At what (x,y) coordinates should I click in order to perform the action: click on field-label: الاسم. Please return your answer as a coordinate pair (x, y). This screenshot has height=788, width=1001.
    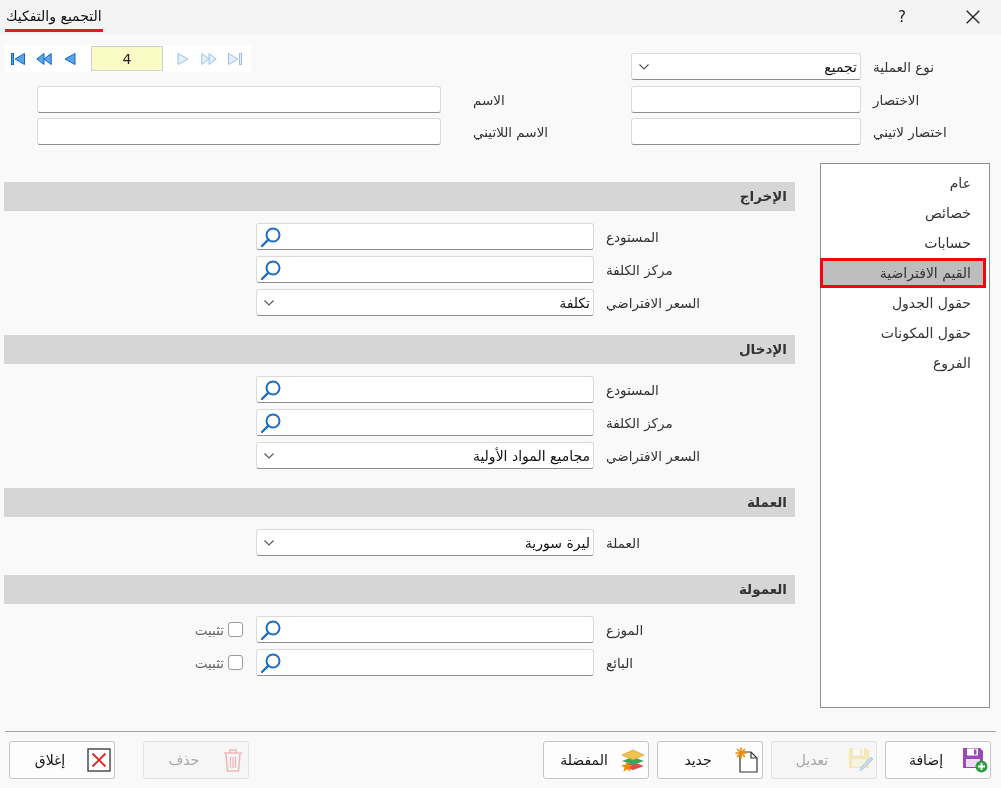
    Looking at the image, I should click on (489, 101).